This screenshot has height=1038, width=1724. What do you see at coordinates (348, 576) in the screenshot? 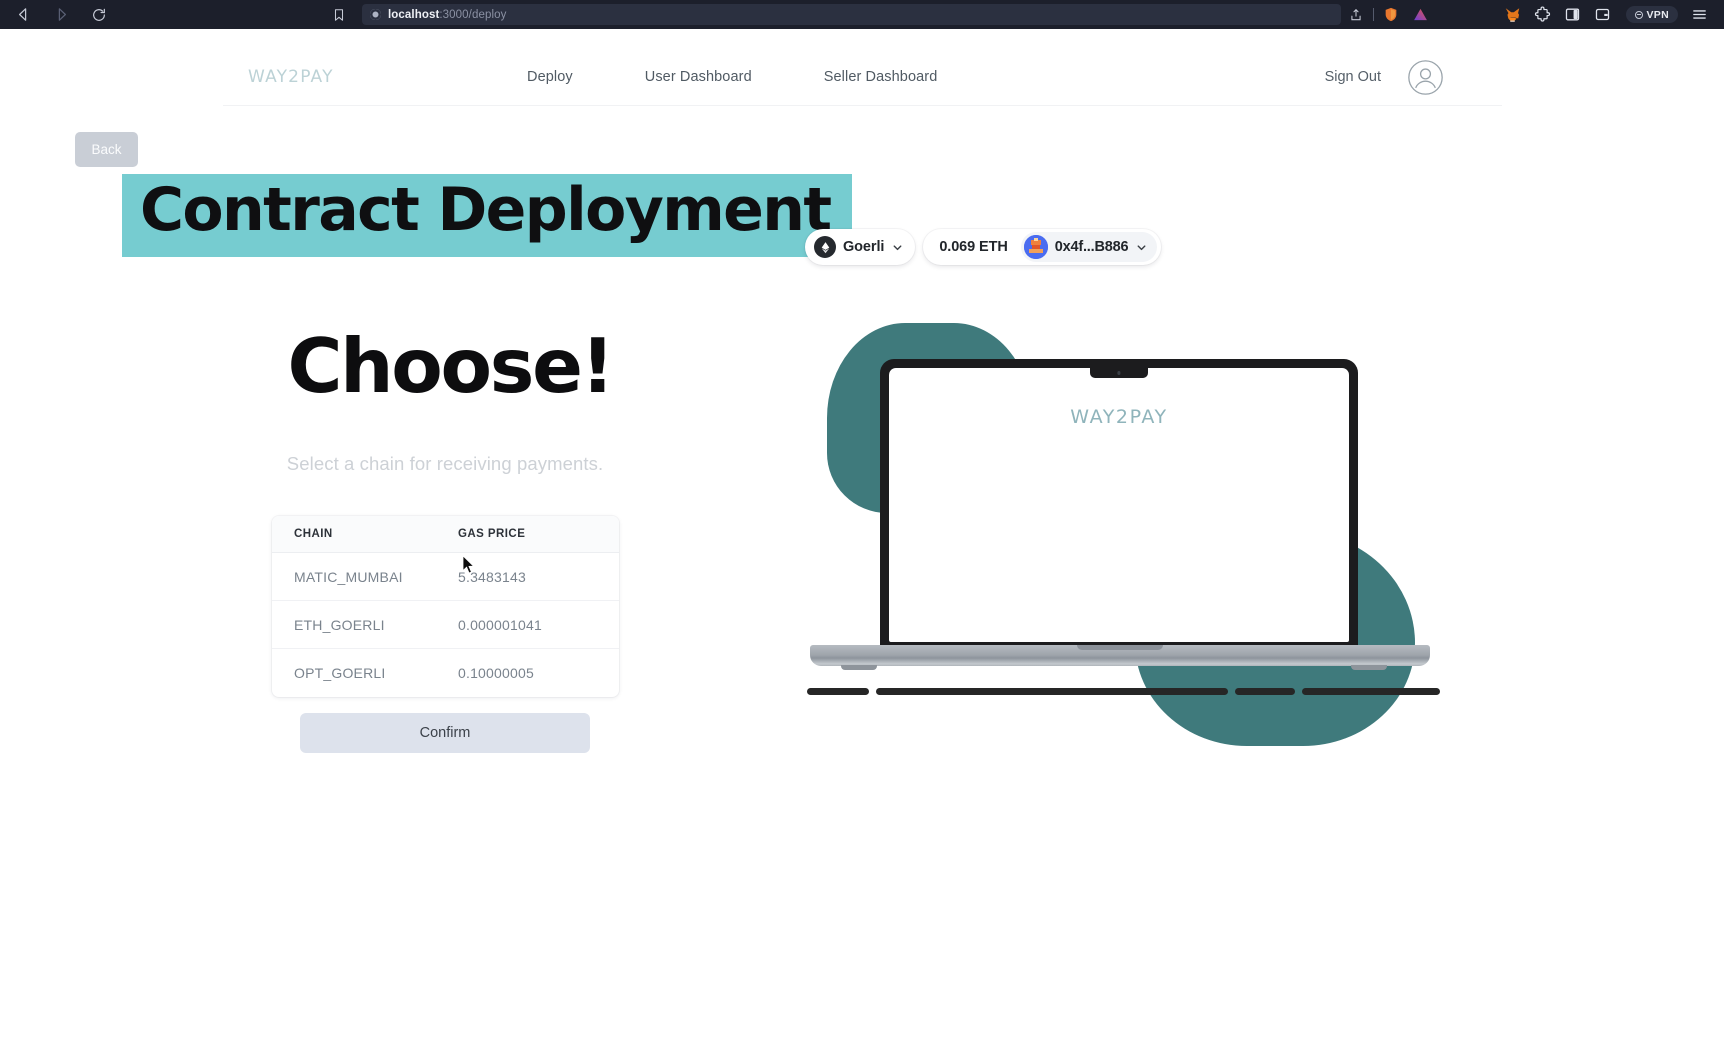
I see `cell-chain: MATIC_MUMBAI` at bounding box center [348, 576].